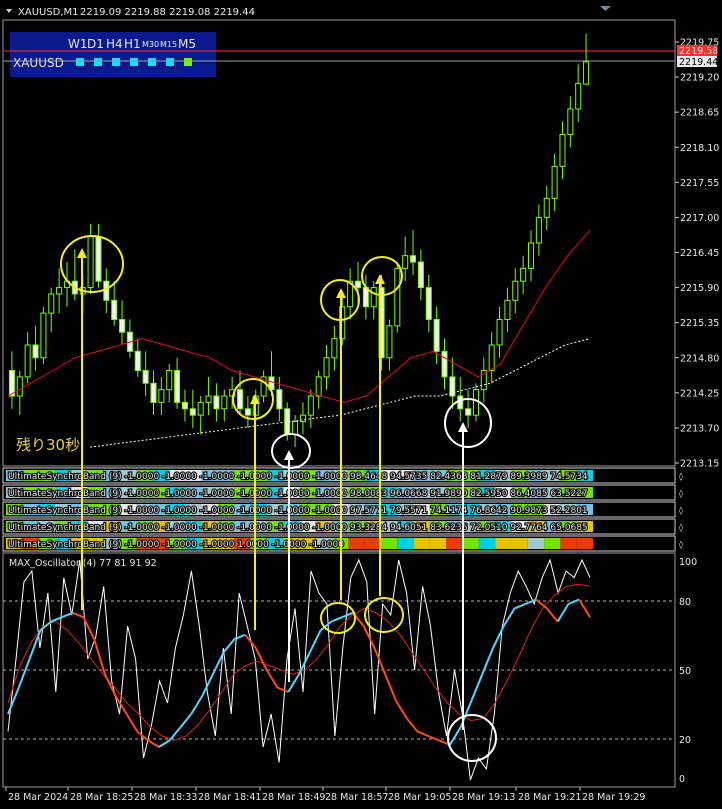  Describe the element at coordinates (699, 253) in the screenshot. I see `price-tick-label: 2216.45` at that location.